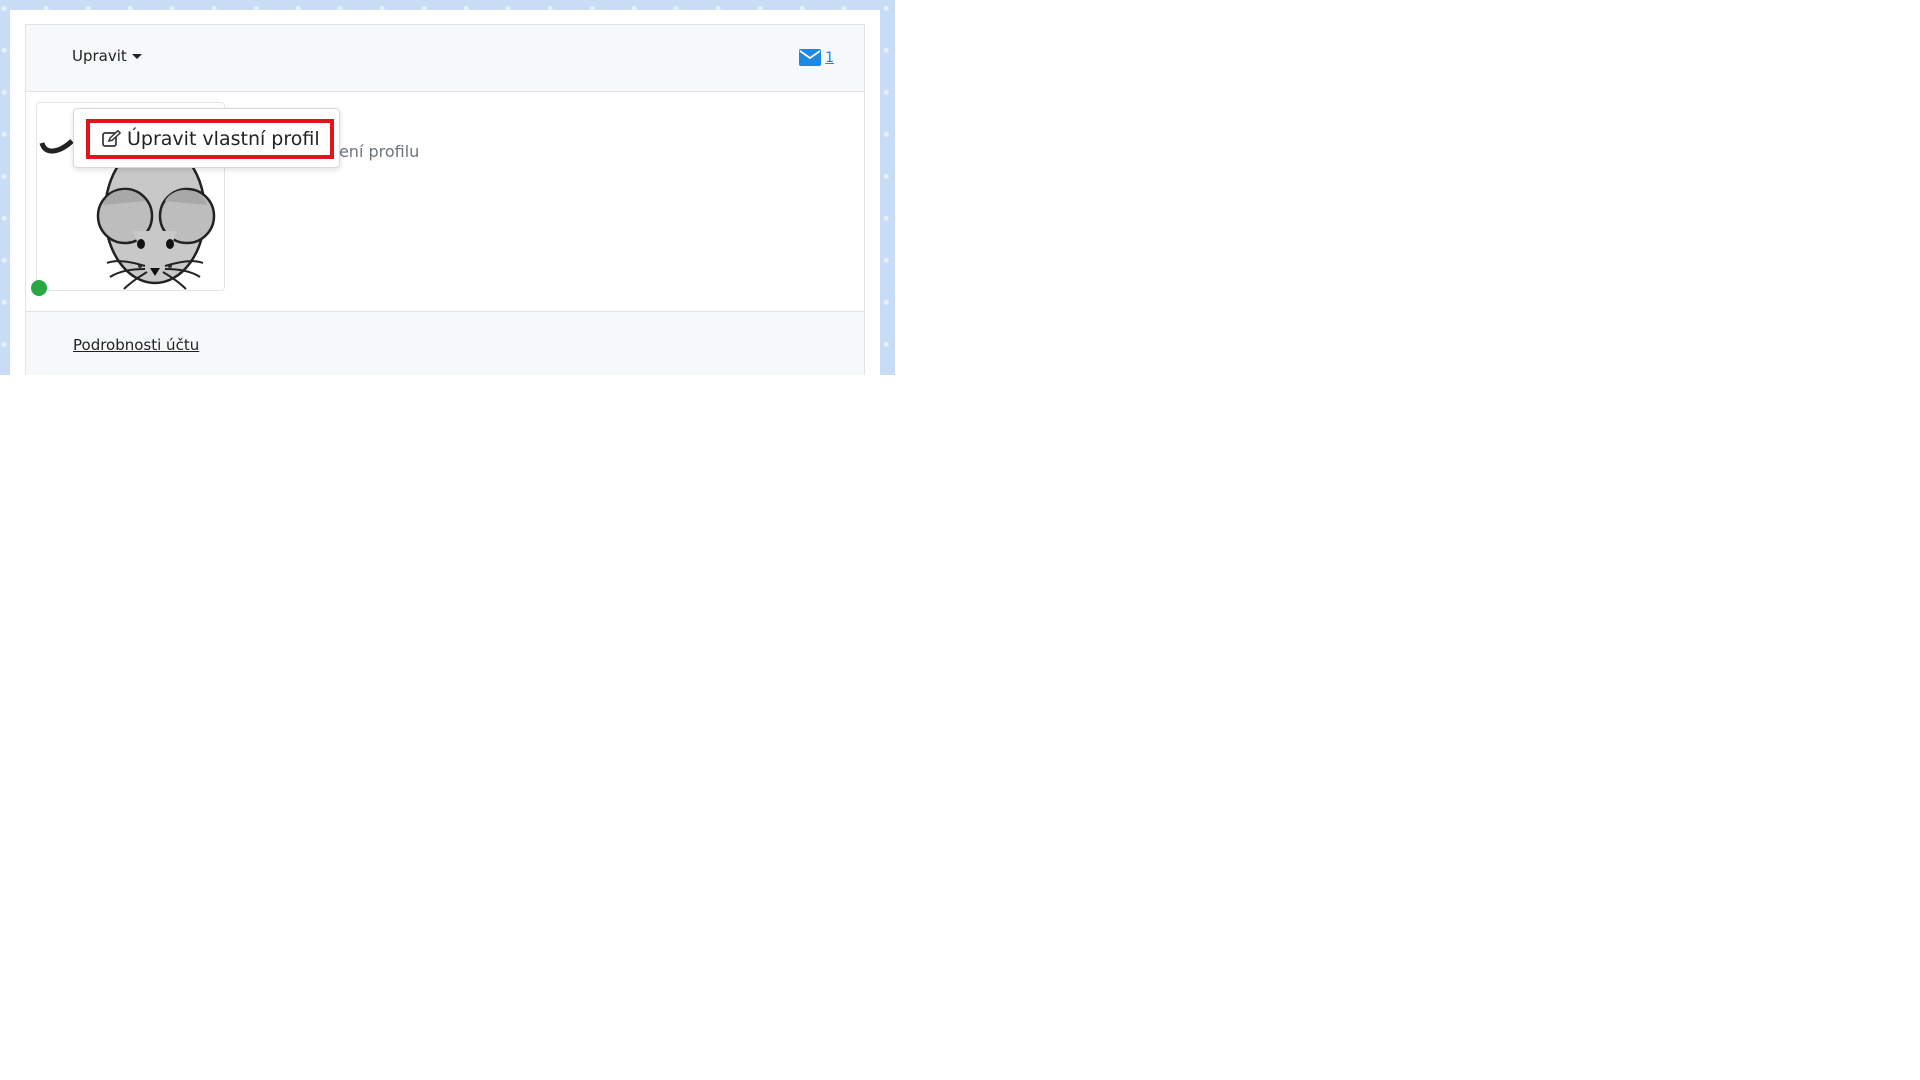 The height and width of the screenshot is (1080, 1920). What do you see at coordinates (111, 138) in the screenshot?
I see `edit-icon` at bounding box center [111, 138].